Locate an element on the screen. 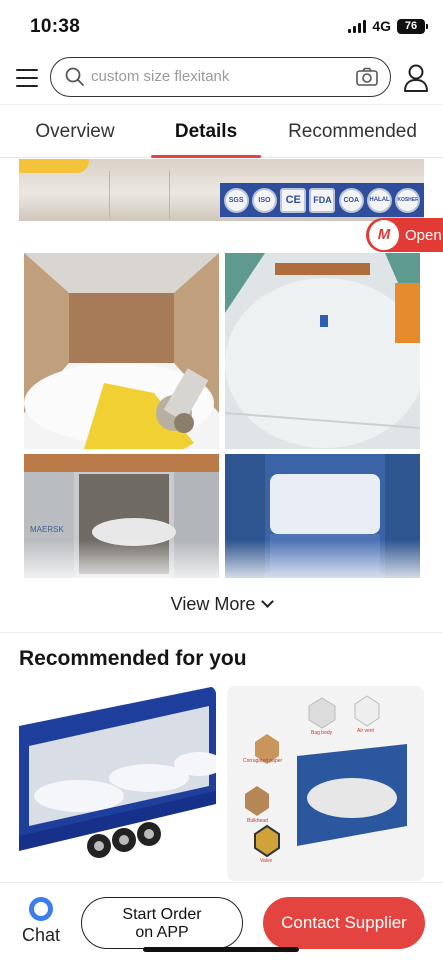 The height and width of the screenshot is (960, 443). search-input is located at coordinates (221, 76).